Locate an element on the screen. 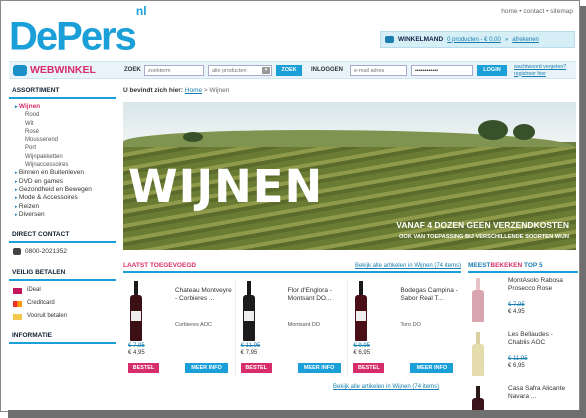 This screenshot has height=418, width=586. login-links: wachtwoord vergeten? registreer hier is located at coordinates (540, 70).